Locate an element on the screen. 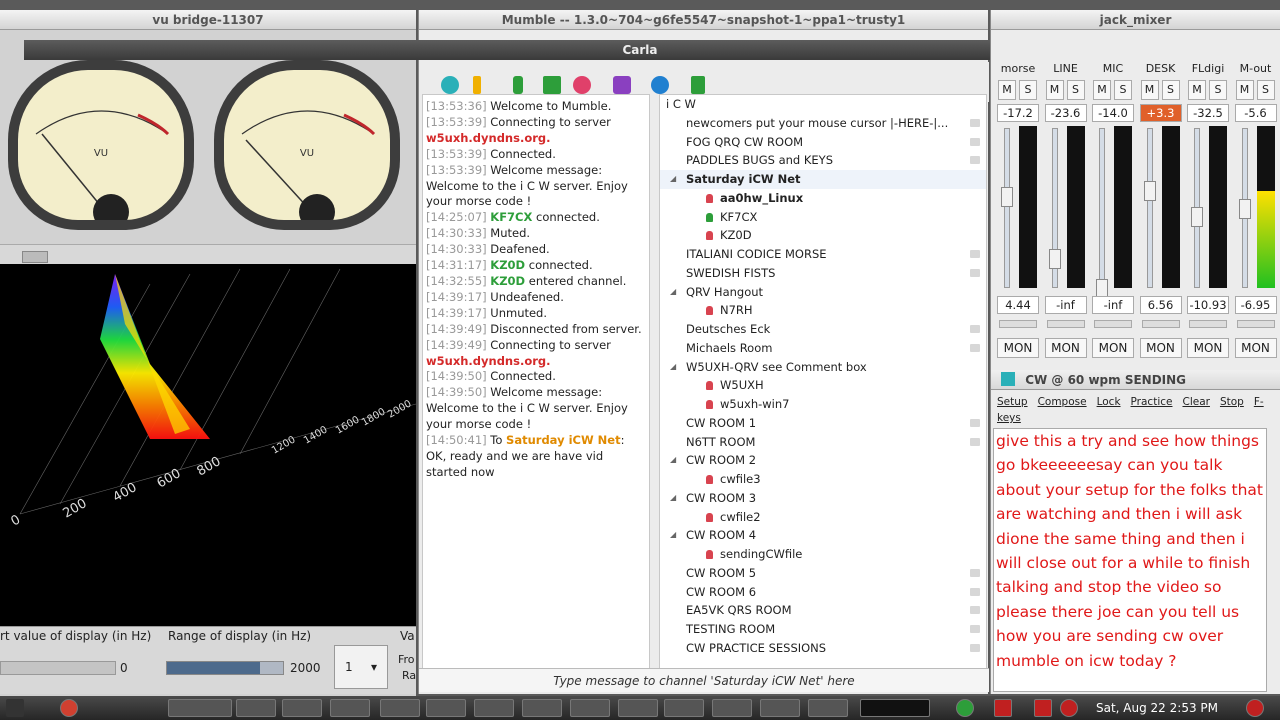  info-icon is located at coordinates (477, 85).